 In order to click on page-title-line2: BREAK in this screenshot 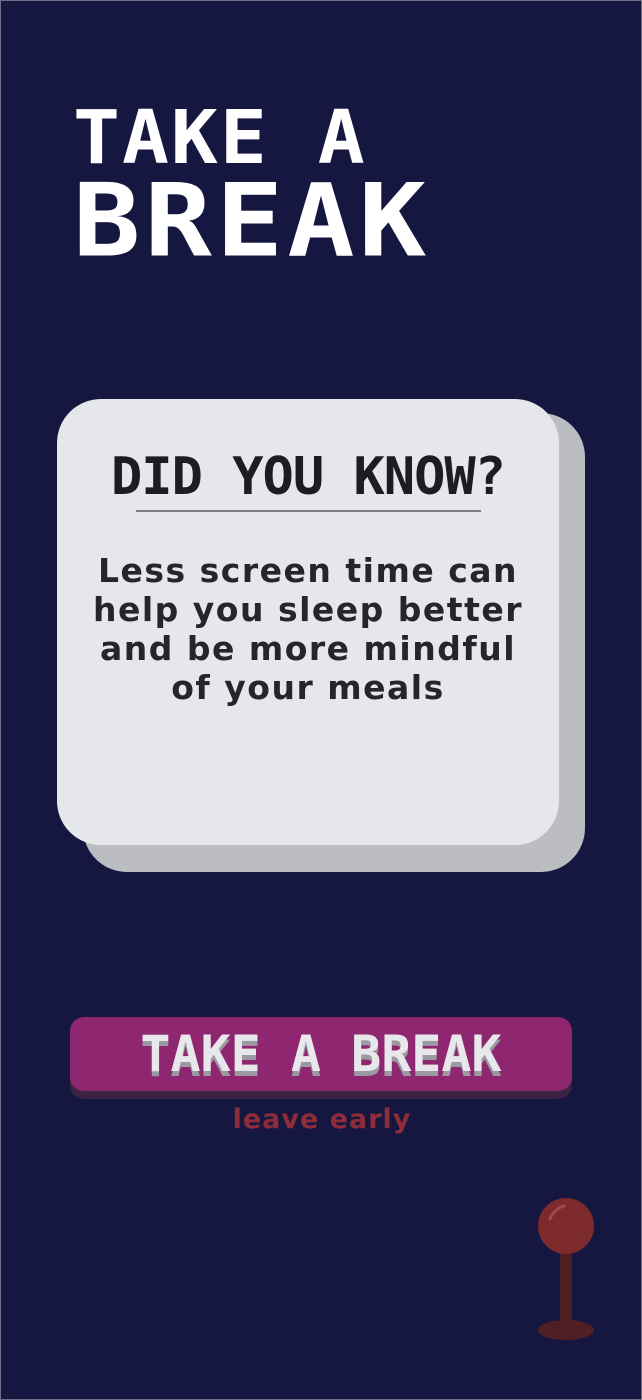, I will do `click(252, 221)`.